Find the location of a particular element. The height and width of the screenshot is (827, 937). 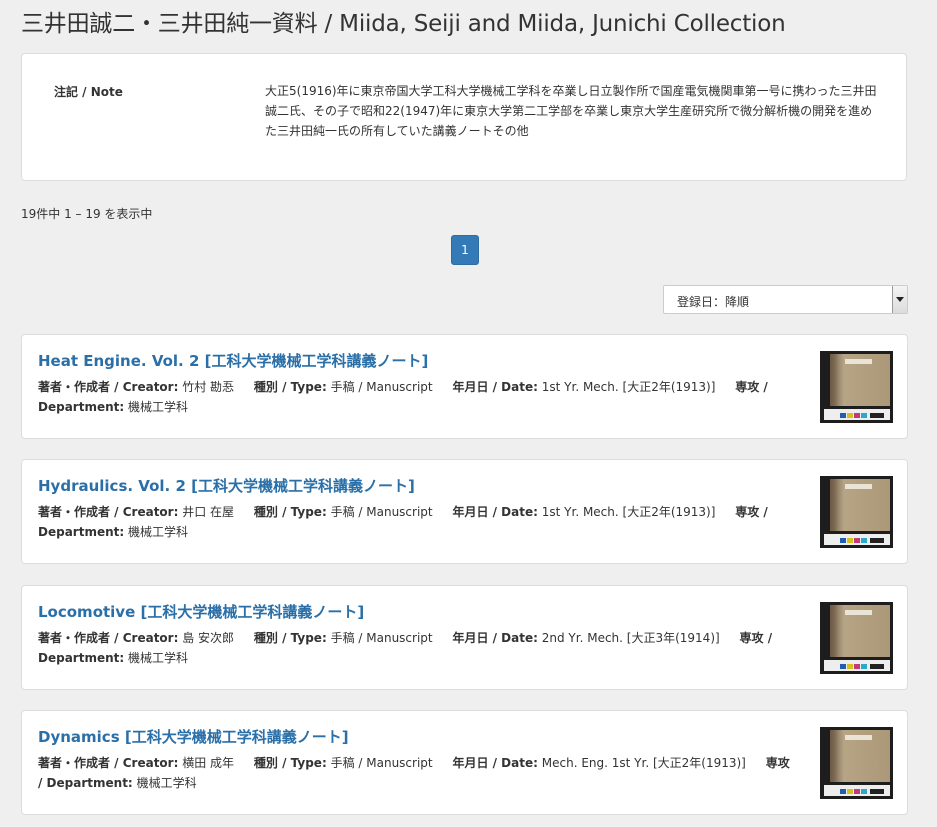

result-item-title-link: Heat Engine. Vol. 2 [工科大学機械工学科講義ノート] is located at coordinates (233, 360).